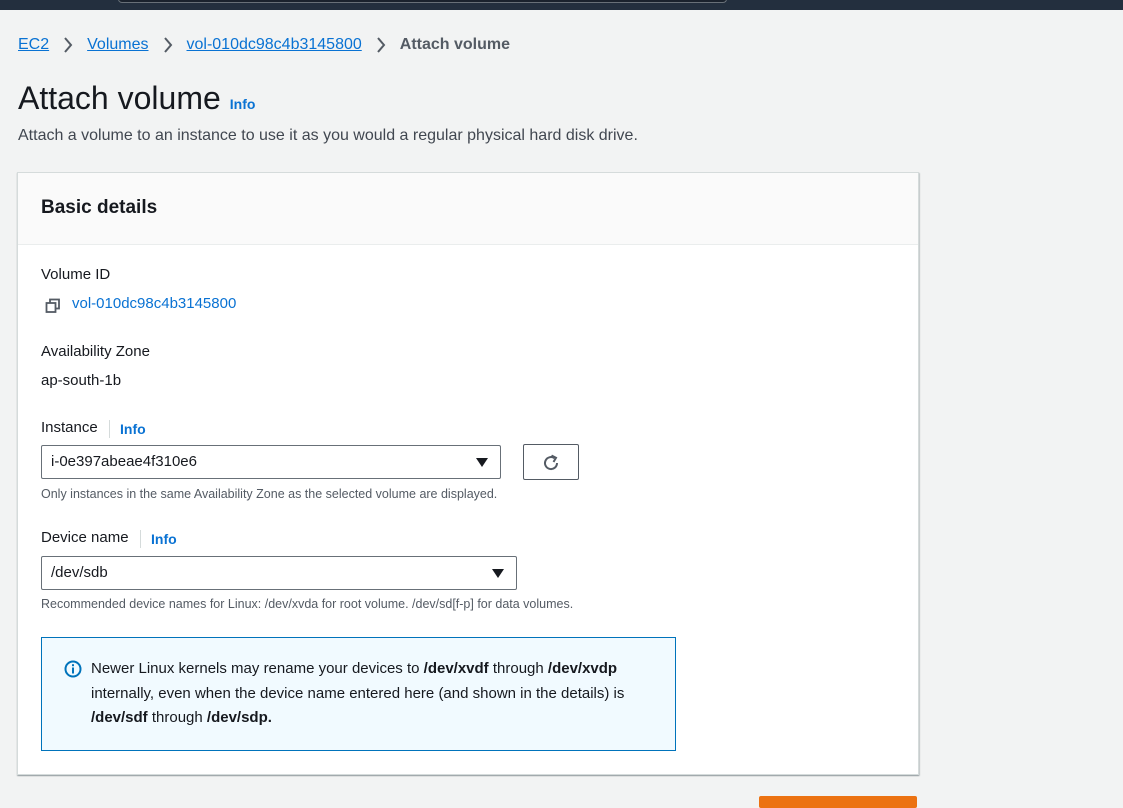  What do you see at coordinates (79, 572) in the screenshot?
I see `device-name-value: /dev/sdb` at bounding box center [79, 572].